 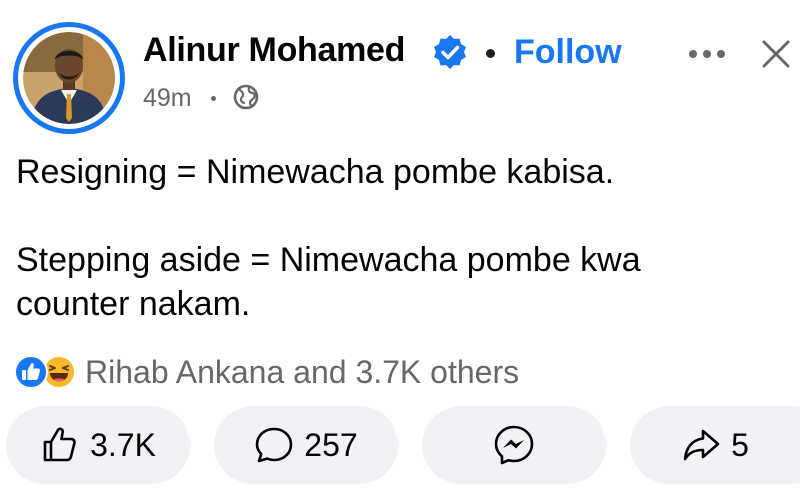 What do you see at coordinates (302, 371) in the screenshot?
I see `reactions-text: Rihab Ankana and 3.7K others` at bounding box center [302, 371].